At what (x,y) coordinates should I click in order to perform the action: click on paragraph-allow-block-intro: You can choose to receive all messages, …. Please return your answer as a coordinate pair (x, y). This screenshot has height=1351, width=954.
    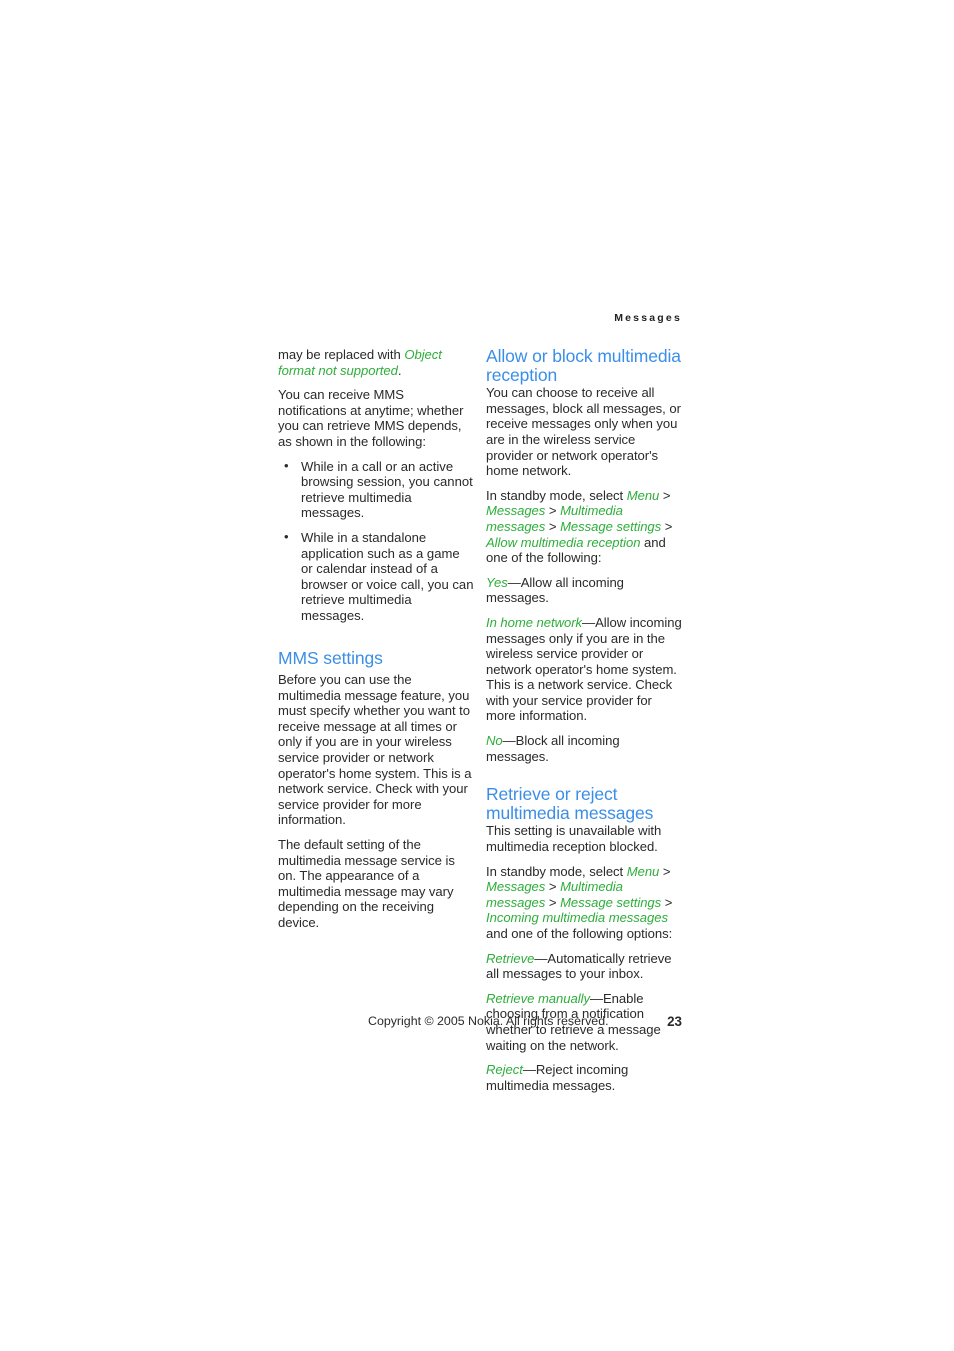
    Looking at the image, I should click on (583, 432).